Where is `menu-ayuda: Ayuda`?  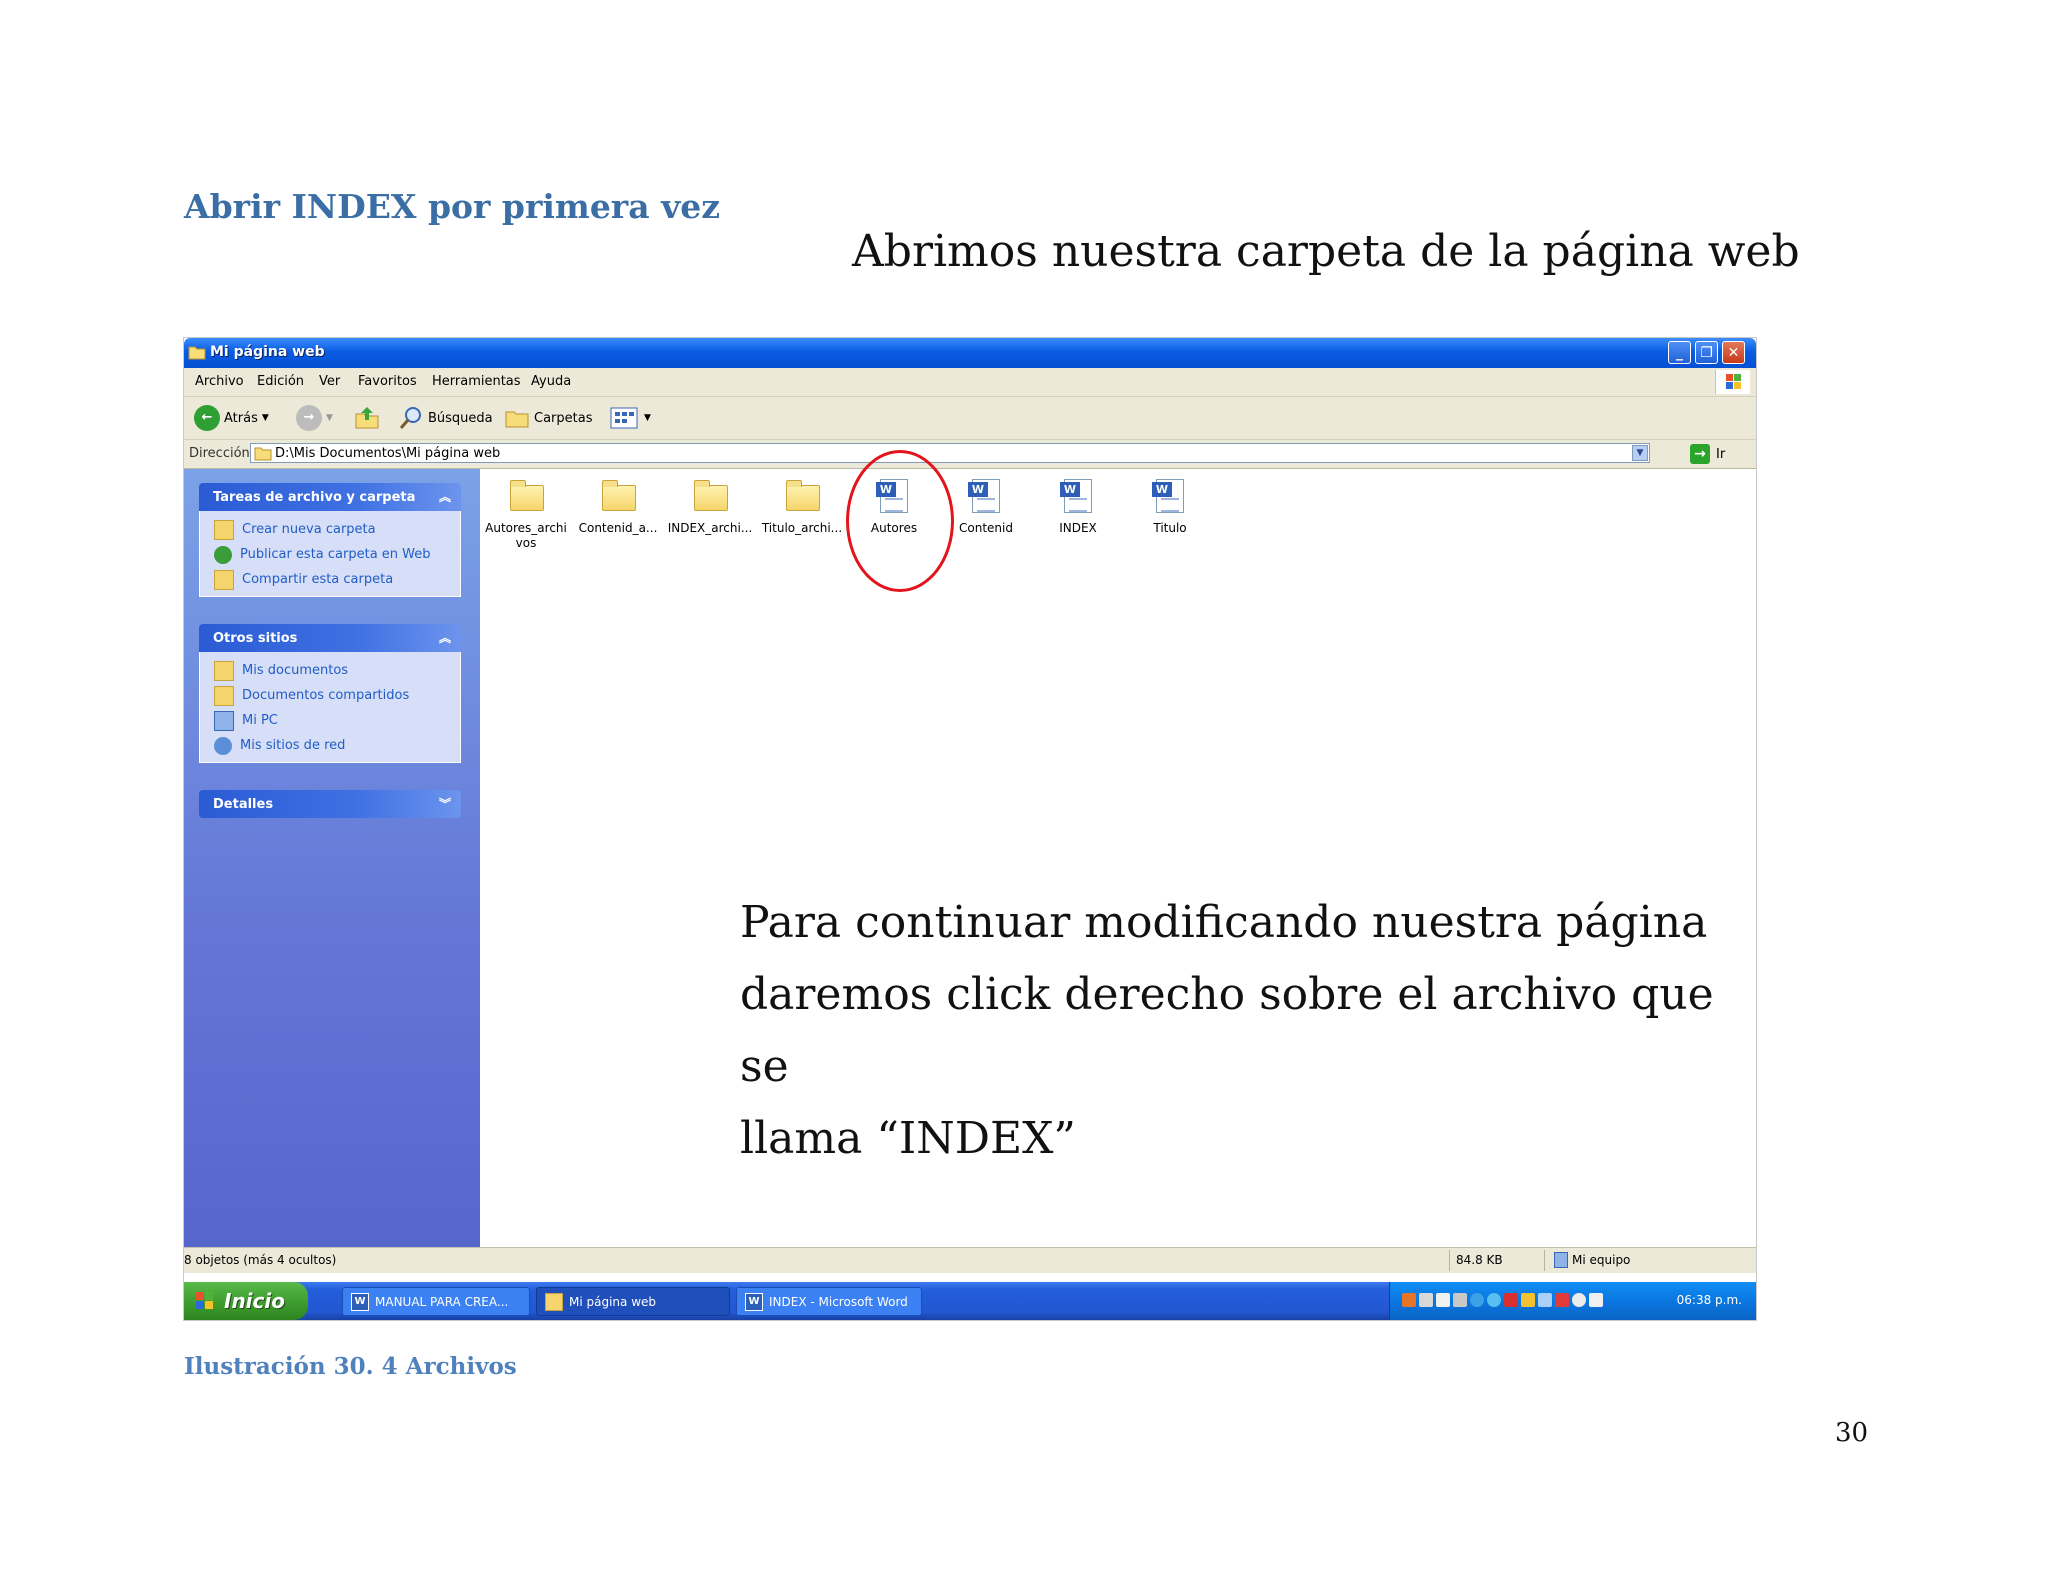 menu-ayuda: Ayuda is located at coordinates (551, 381).